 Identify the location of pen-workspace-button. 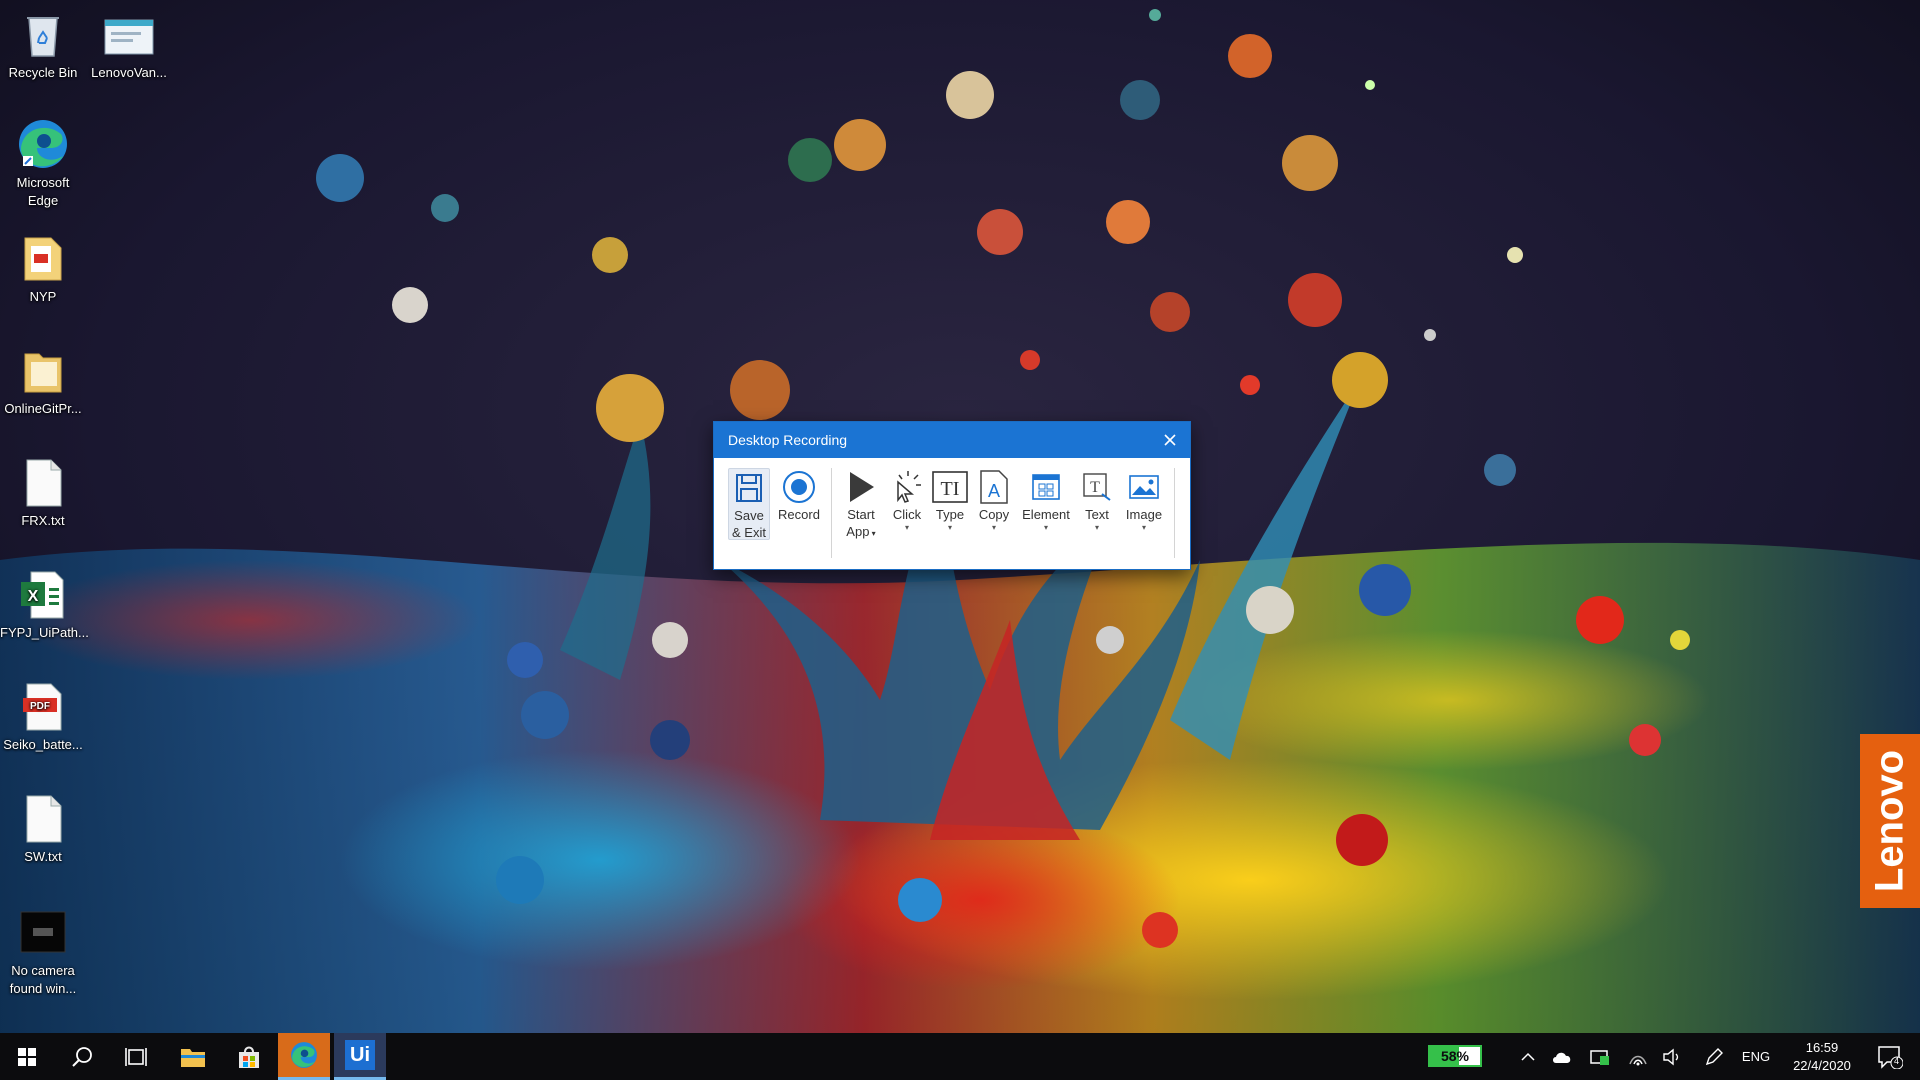
(1714, 1056).